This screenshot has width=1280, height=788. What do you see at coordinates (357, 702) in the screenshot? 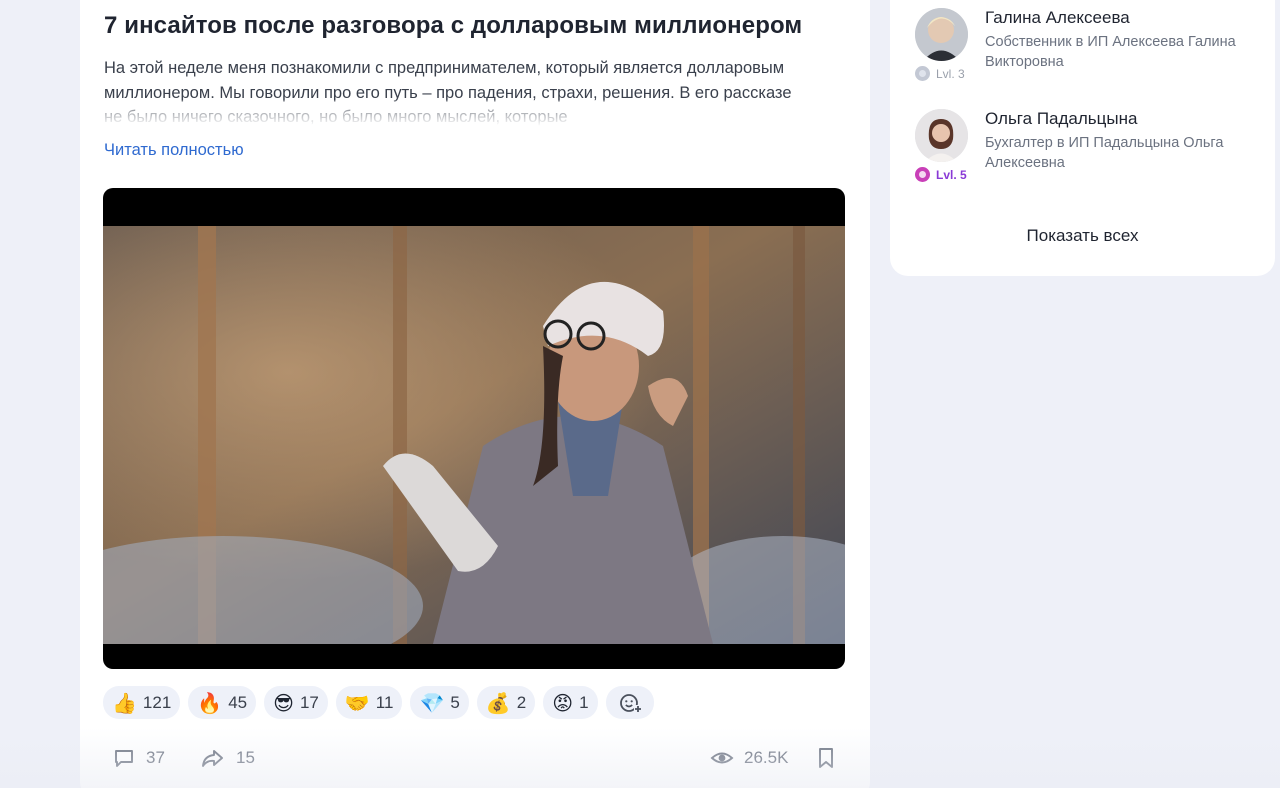
I see `handshake-icon: 🤝` at bounding box center [357, 702].